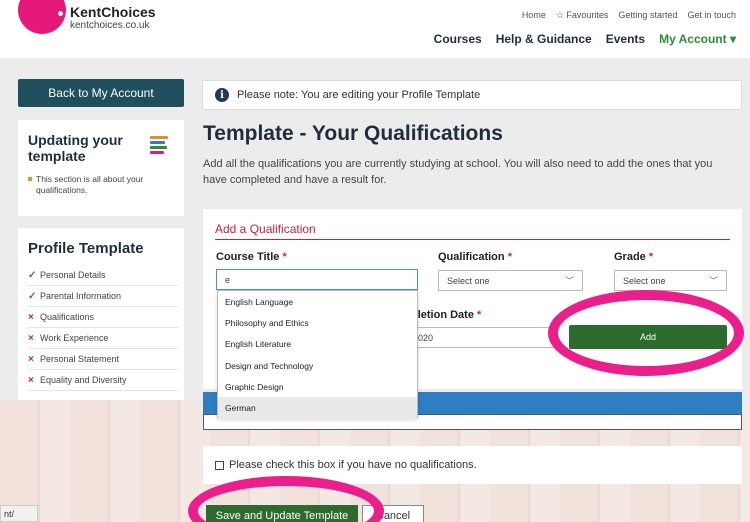 The width and height of the screenshot is (750, 522). What do you see at coordinates (393, 513) in the screenshot?
I see `cancel-button: Cancel` at bounding box center [393, 513].